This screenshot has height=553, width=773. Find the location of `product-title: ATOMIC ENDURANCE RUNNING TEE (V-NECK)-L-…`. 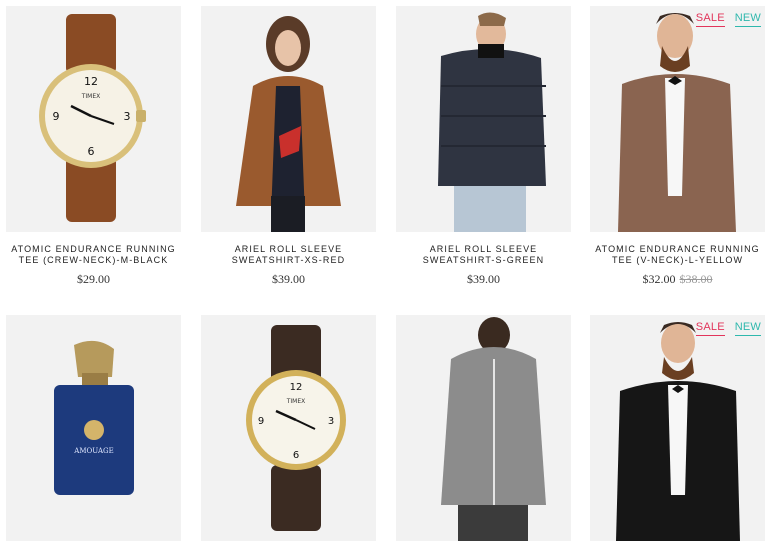

product-title: ATOMIC ENDURANCE RUNNING TEE (V-NECK)-L-… is located at coordinates (677, 255).